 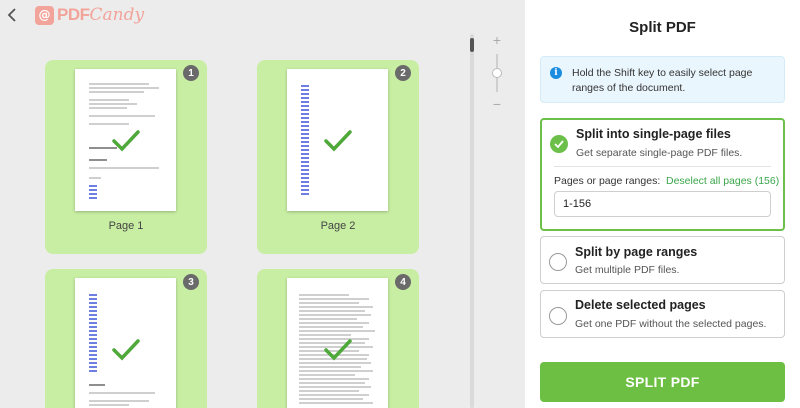 I want to click on panel-title: Split PDF, so click(x=662, y=27).